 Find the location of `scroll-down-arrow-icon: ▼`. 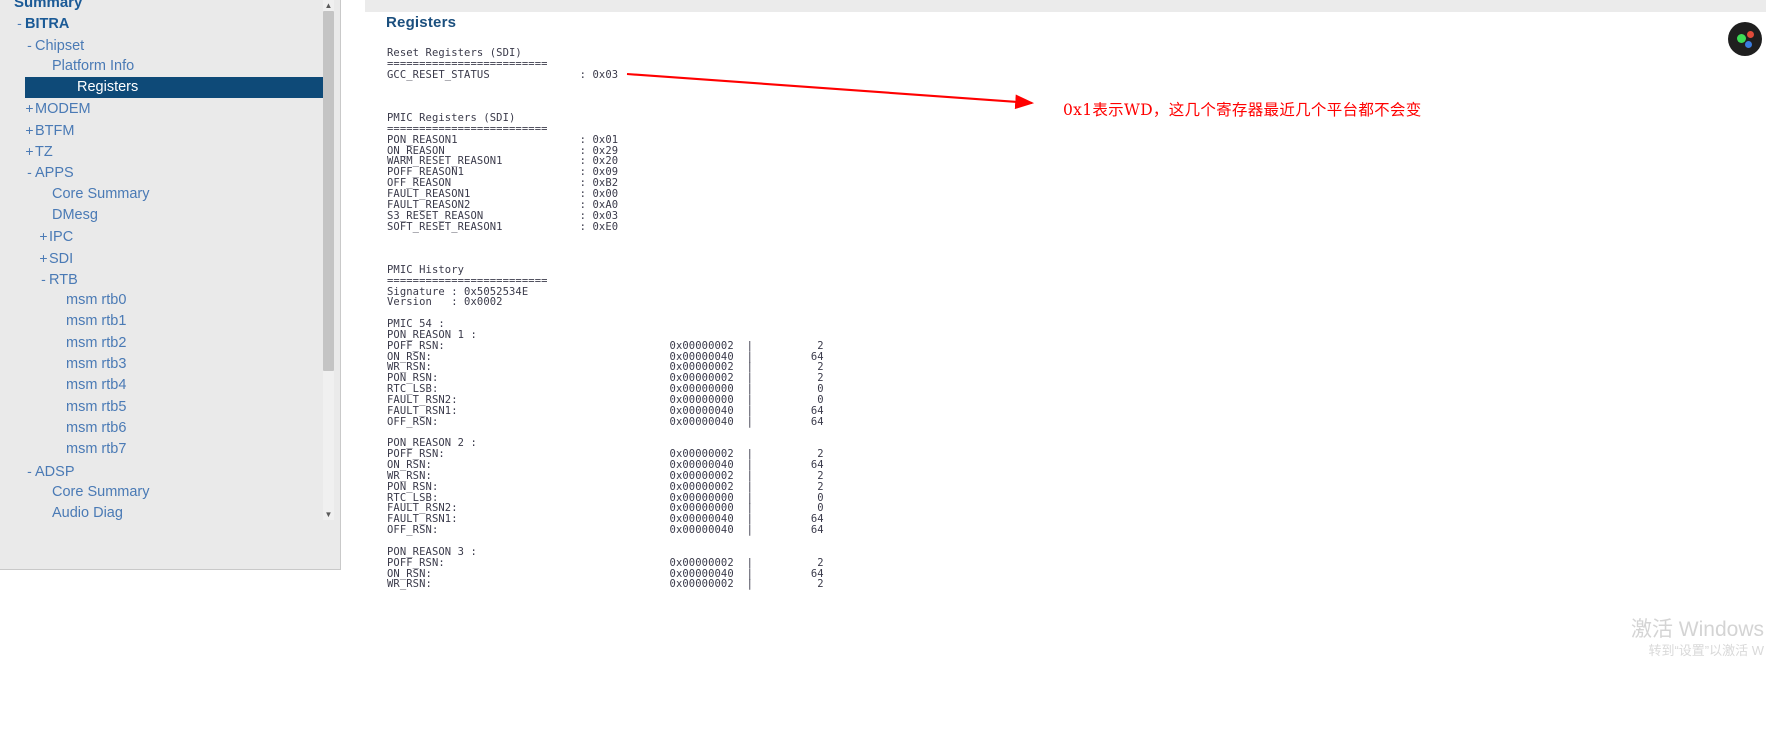

scroll-down-arrow-icon: ▼ is located at coordinates (328, 514).